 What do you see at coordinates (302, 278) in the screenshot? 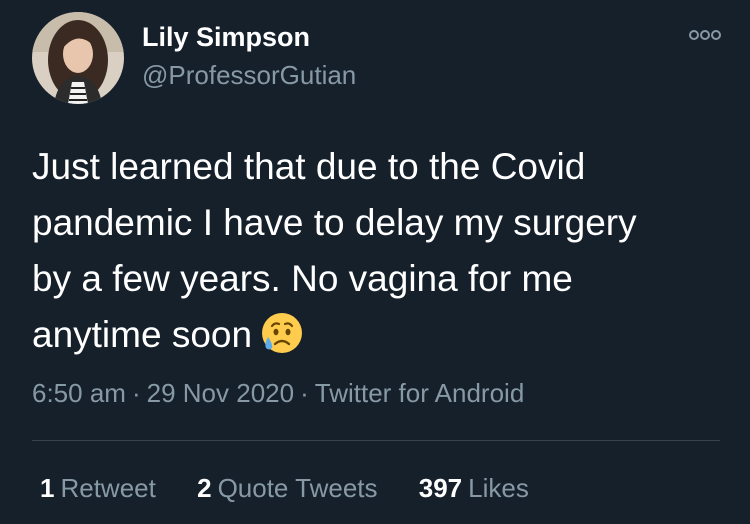
I see `tweet-text-line: by a few years. No vagina for me` at bounding box center [302, 278].